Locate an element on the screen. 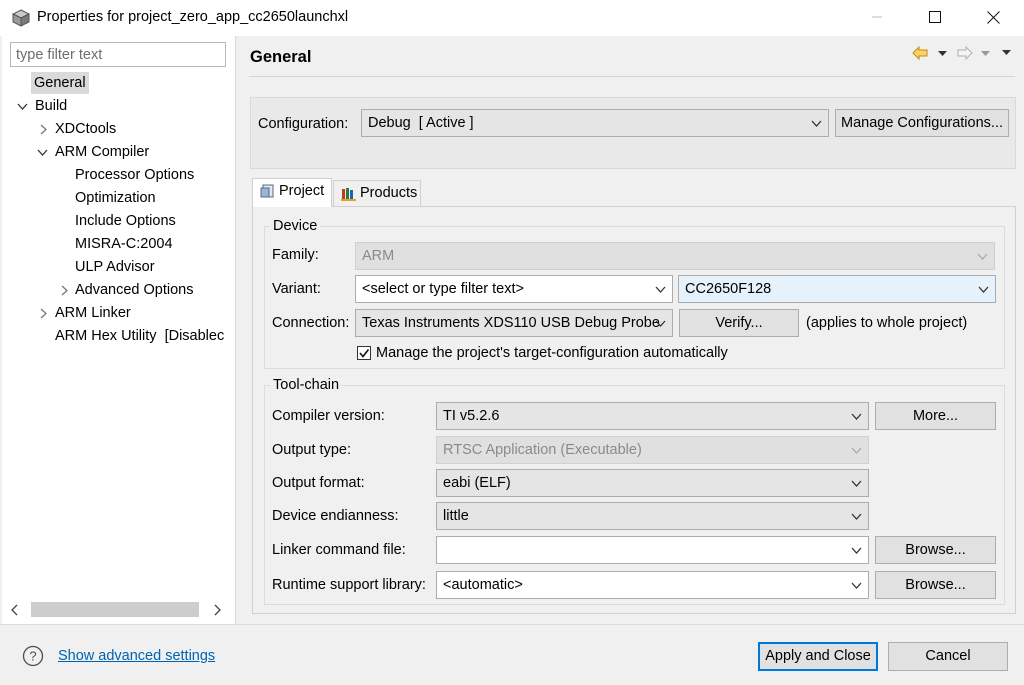 The height and width of the screenshot is (685, 1024). tab-products: Products is located at coordinates (377, 193).